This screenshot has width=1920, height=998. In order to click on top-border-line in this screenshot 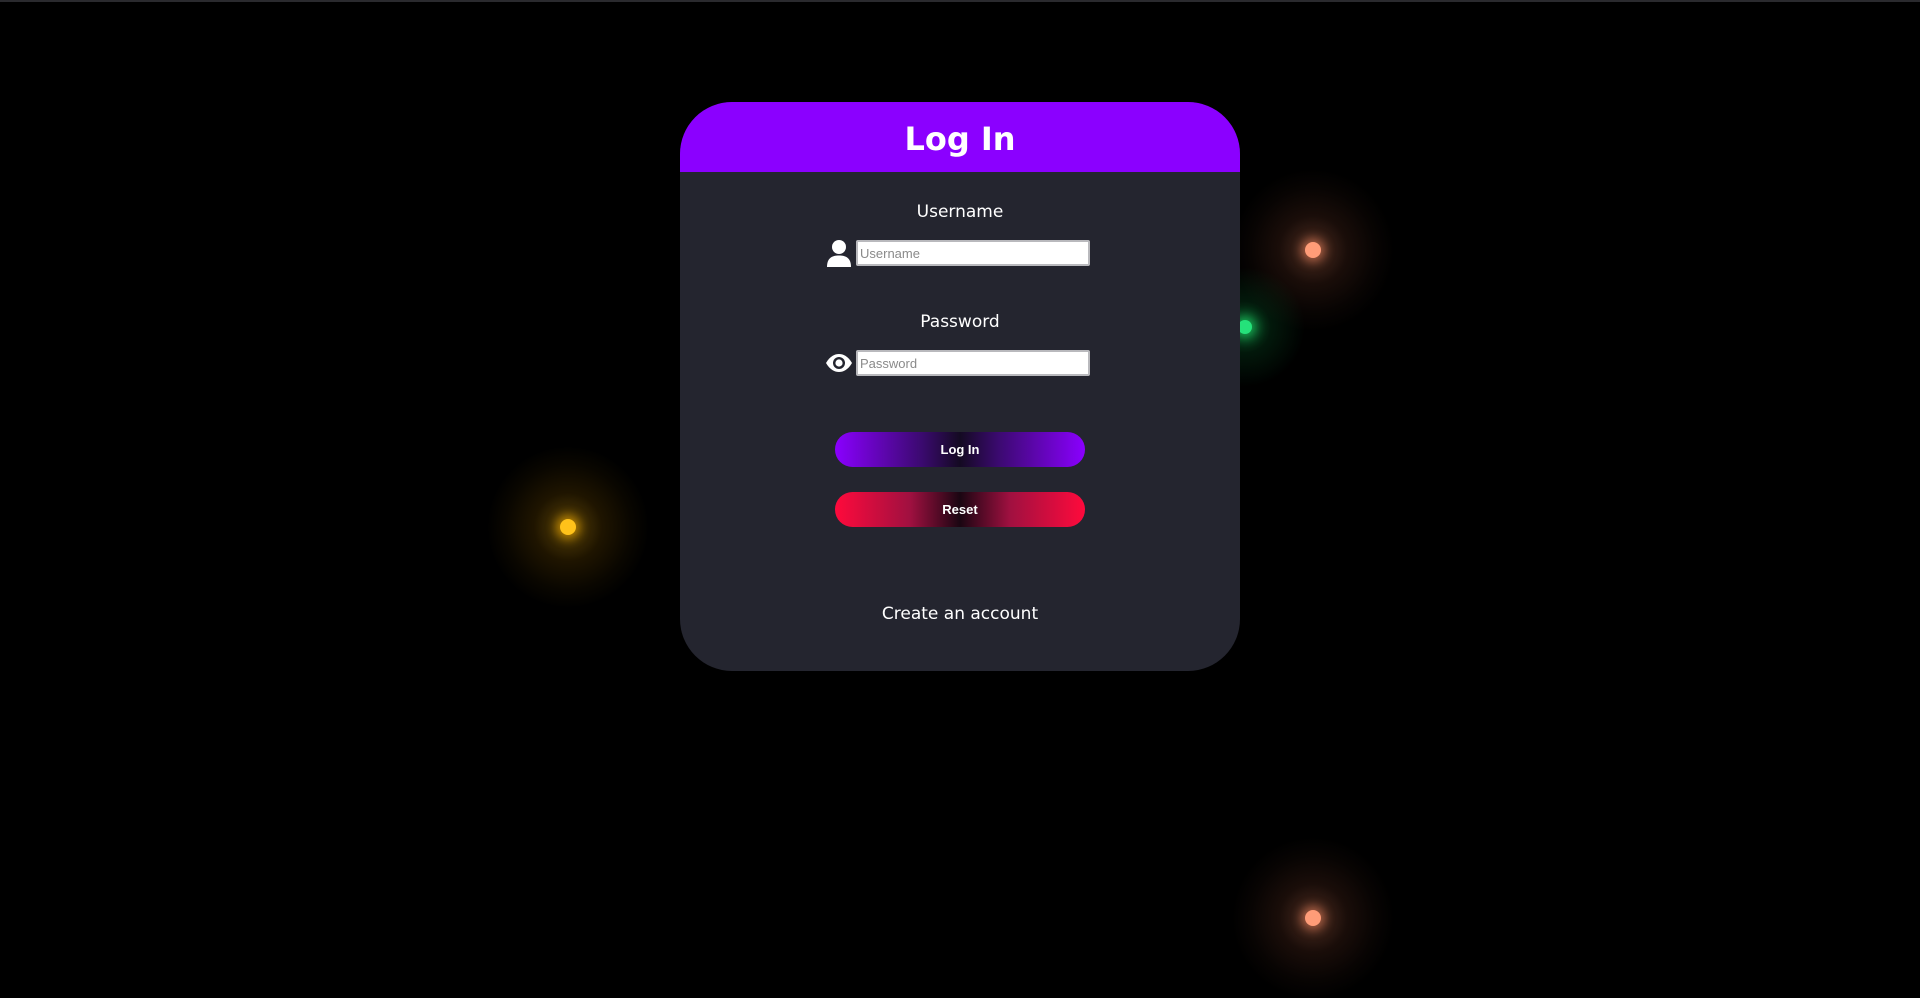, I will do `click(960, 1)`.